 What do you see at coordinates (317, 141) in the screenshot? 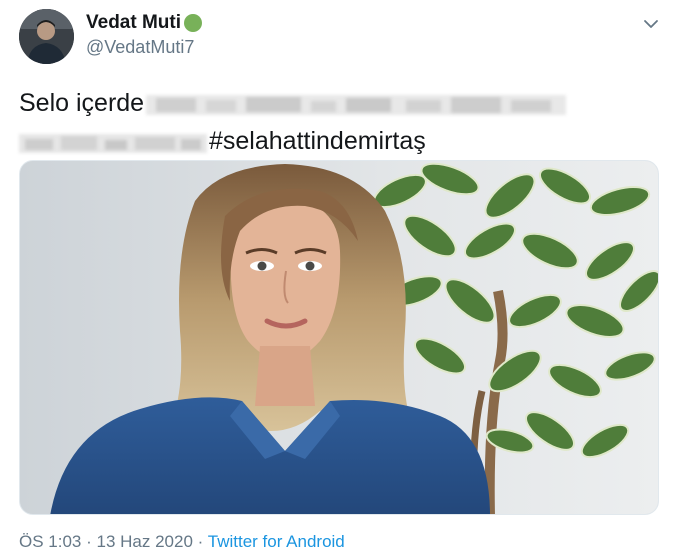
I see `hashtag-link: #selahattindemirtaş` at bounding box center [317, 141].